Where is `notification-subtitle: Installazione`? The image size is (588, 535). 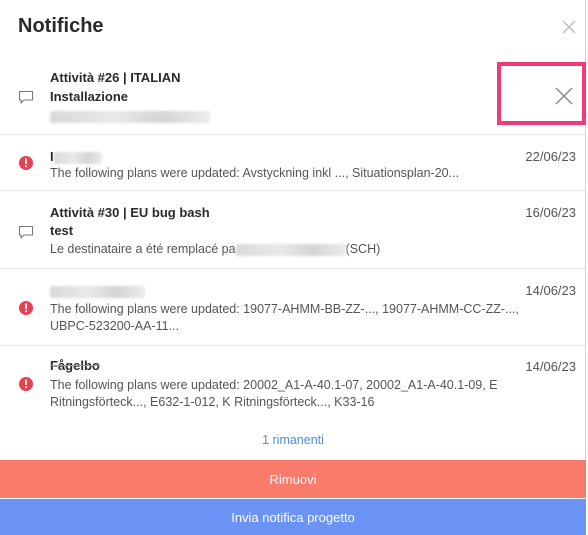 notification-subtitle: Installazione is located at coordinates (89, 96).